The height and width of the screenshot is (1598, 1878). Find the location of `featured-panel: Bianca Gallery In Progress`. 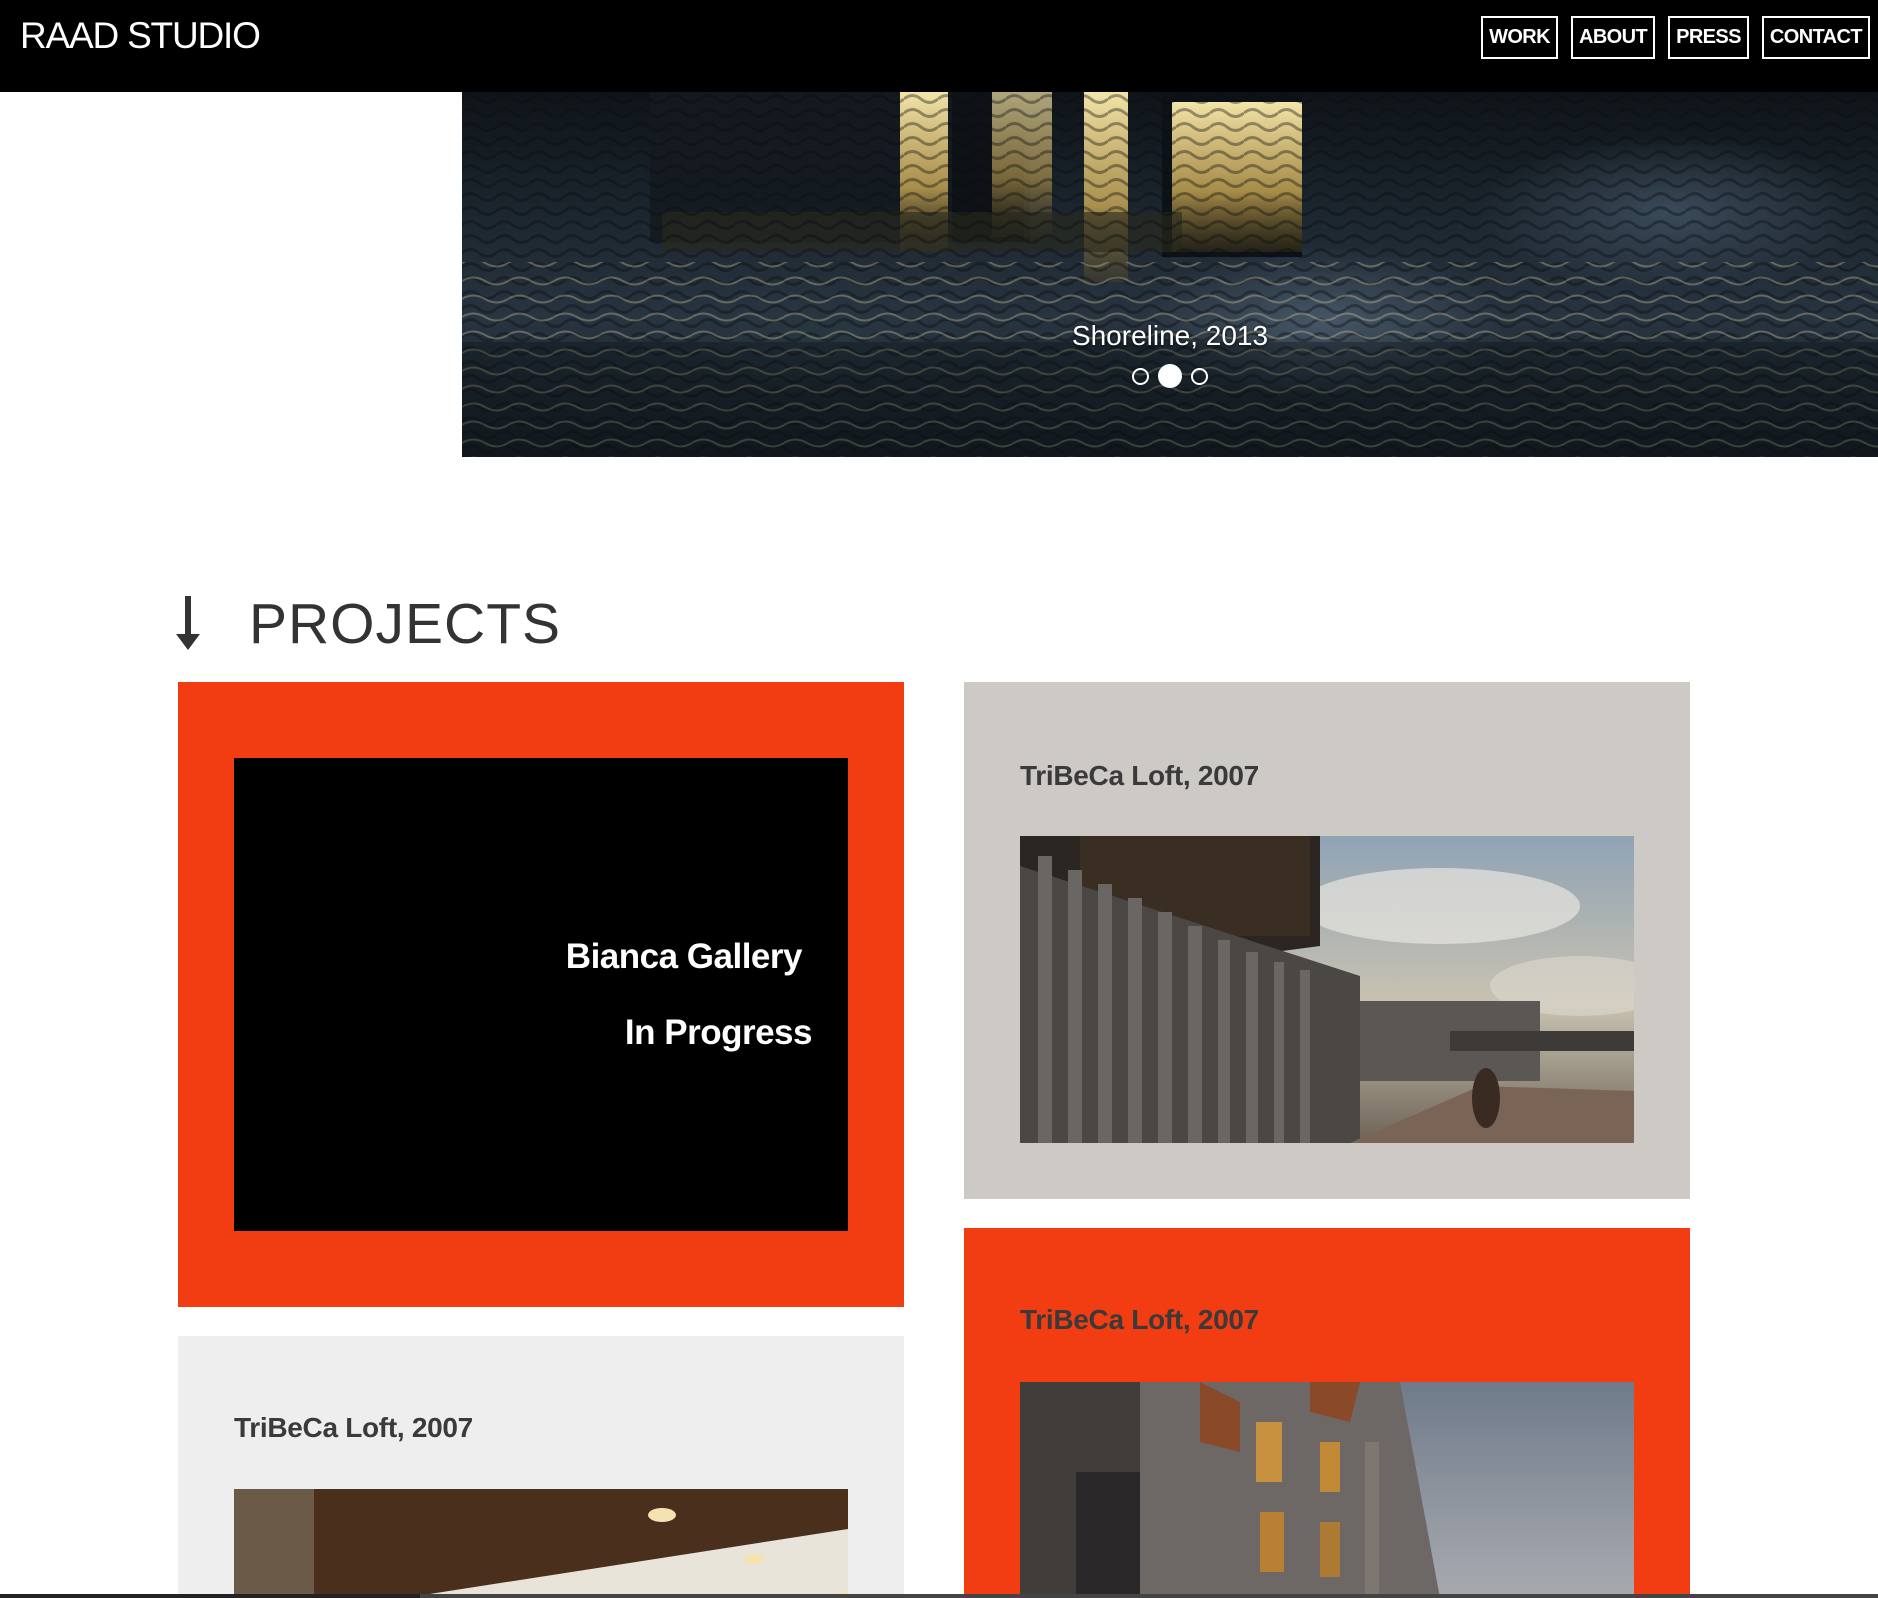

featured-panel: Bianca Gallery In Progress is located at coordinates (541, 994).